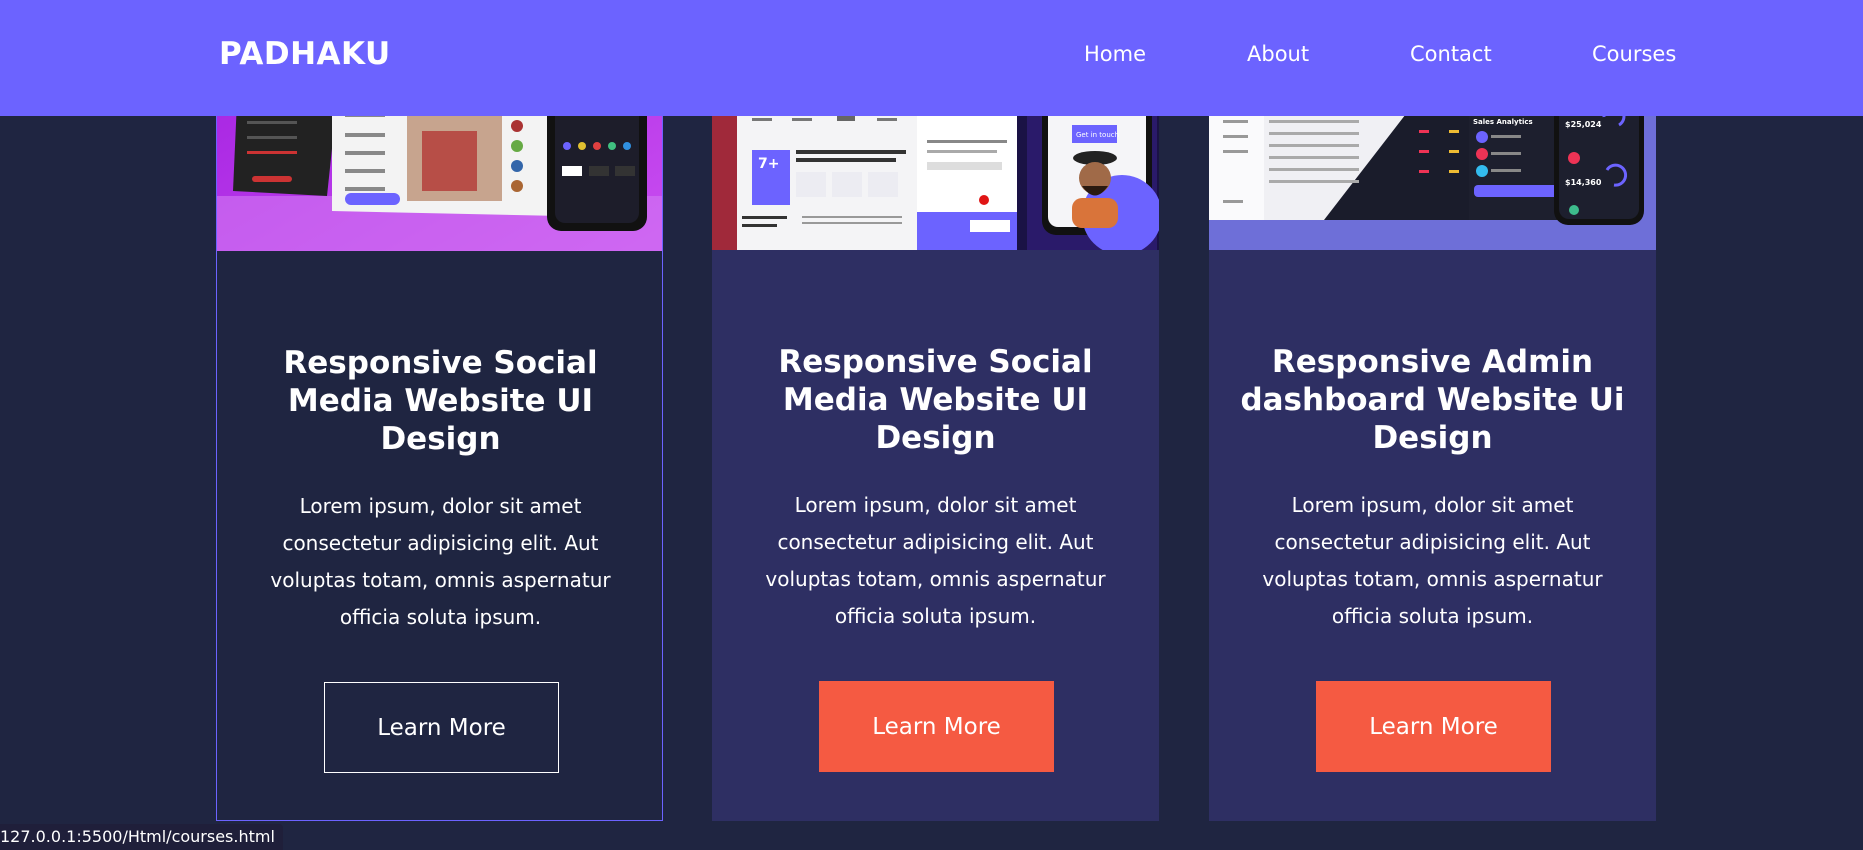 Image resolution: width=1863 pixels, height=850 pixels. I want to click on nav-links: Home About Contact Courses, so click(931, 57).